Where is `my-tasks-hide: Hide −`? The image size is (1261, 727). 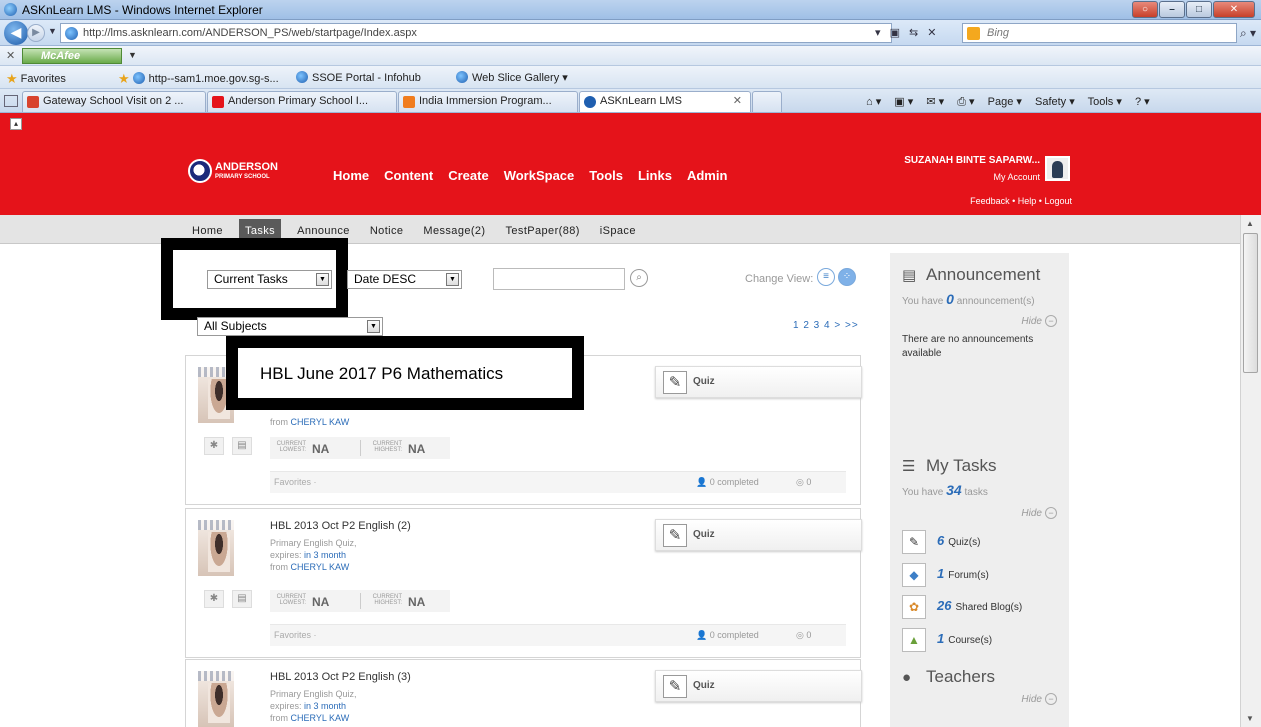 my-tasks-hide: Hide − is located at coordinates (1039, 513).